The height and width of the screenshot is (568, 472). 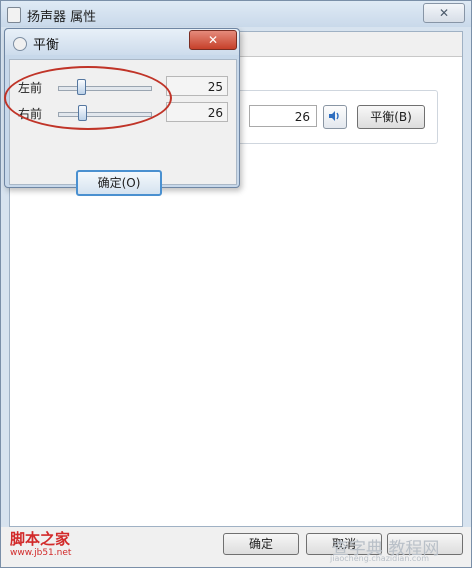 I want to click on balance-button: 平衡(B), so click(x=391, y=117).